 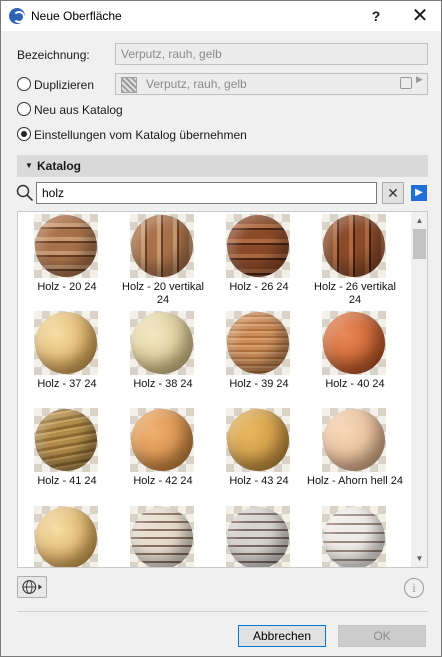 I want to click on new-from-catalog-label: Neu aus Katalog, so click(x=78, y=110).